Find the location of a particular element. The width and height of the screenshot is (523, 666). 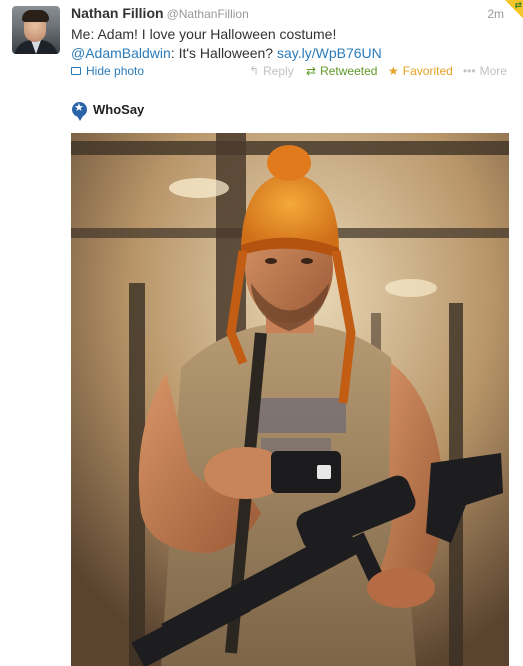

tweet-text-line-2-rest: : It's Halloween? is located at coordinates (223, 53).